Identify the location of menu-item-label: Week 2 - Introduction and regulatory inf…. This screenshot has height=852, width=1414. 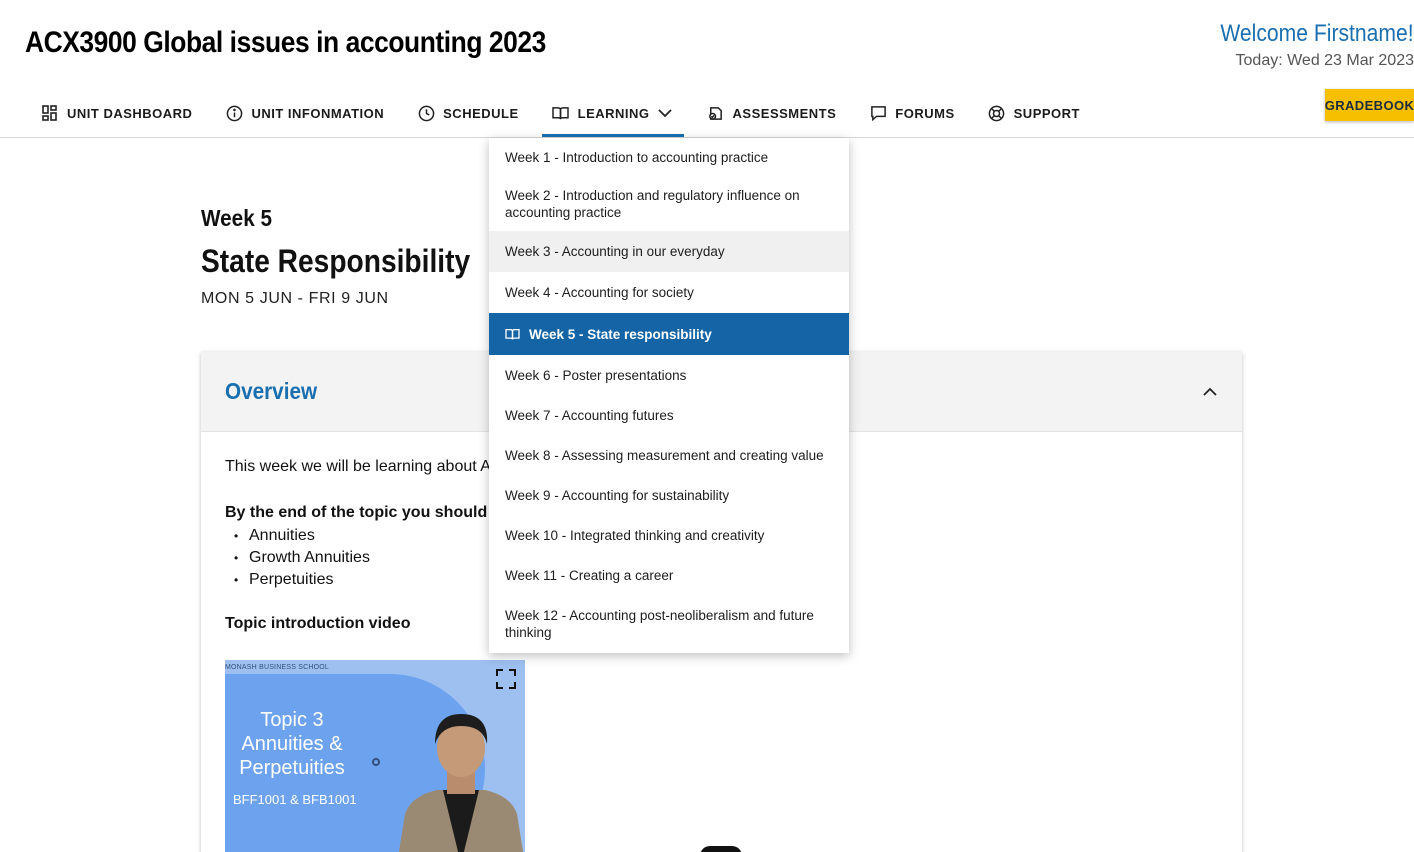
(652, 204).